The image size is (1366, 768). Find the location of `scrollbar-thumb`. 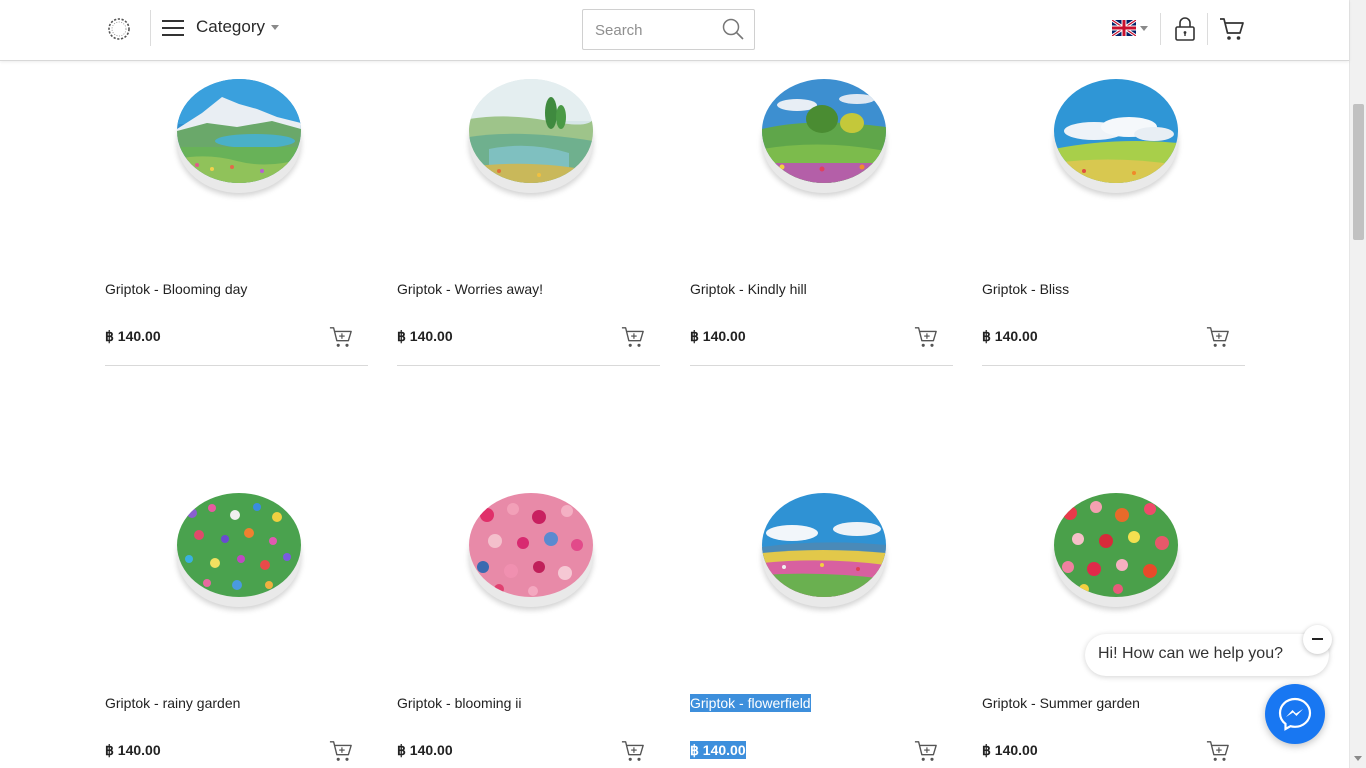

scrollbar-thumb is located at coordinates (1358, 172).